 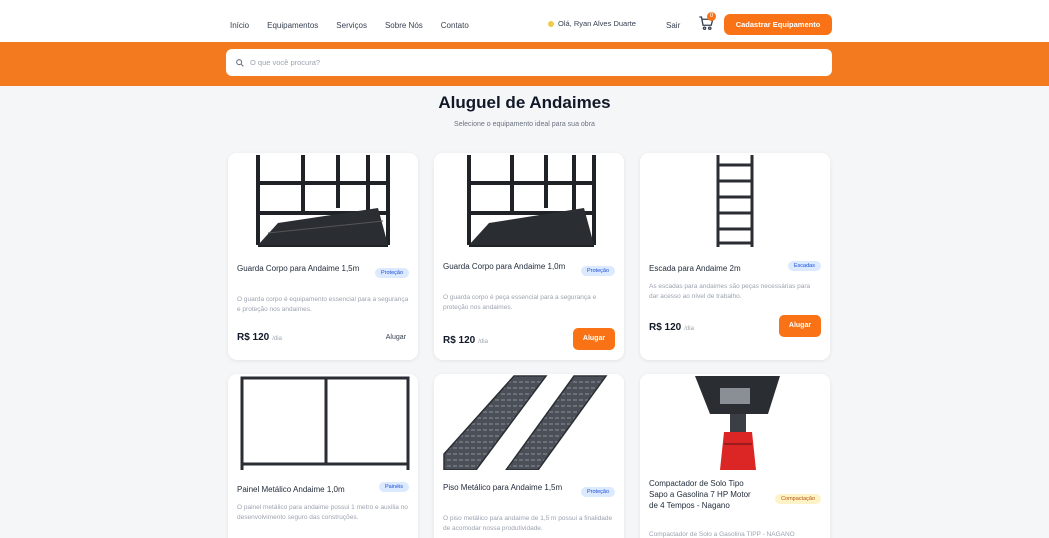 I want to click on user-name: Olá, Ryan Alves Duarte, so click(x=597, y=23).